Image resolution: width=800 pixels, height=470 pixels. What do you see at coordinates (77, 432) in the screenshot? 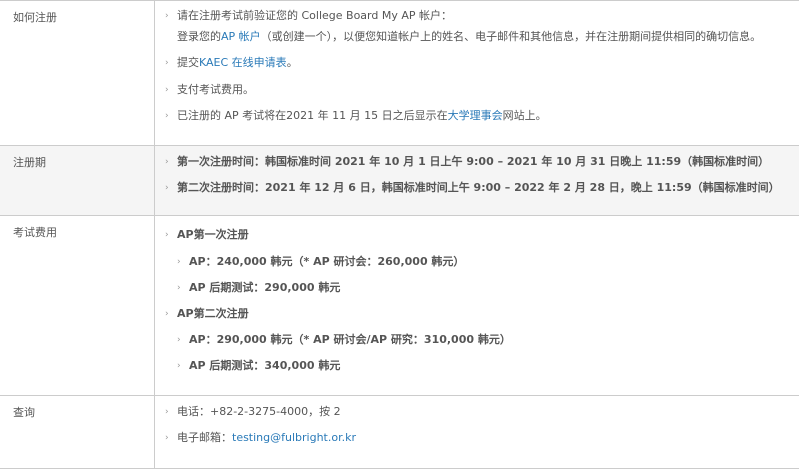
I see `section-label: 查询` at bounding box center [77, 432].